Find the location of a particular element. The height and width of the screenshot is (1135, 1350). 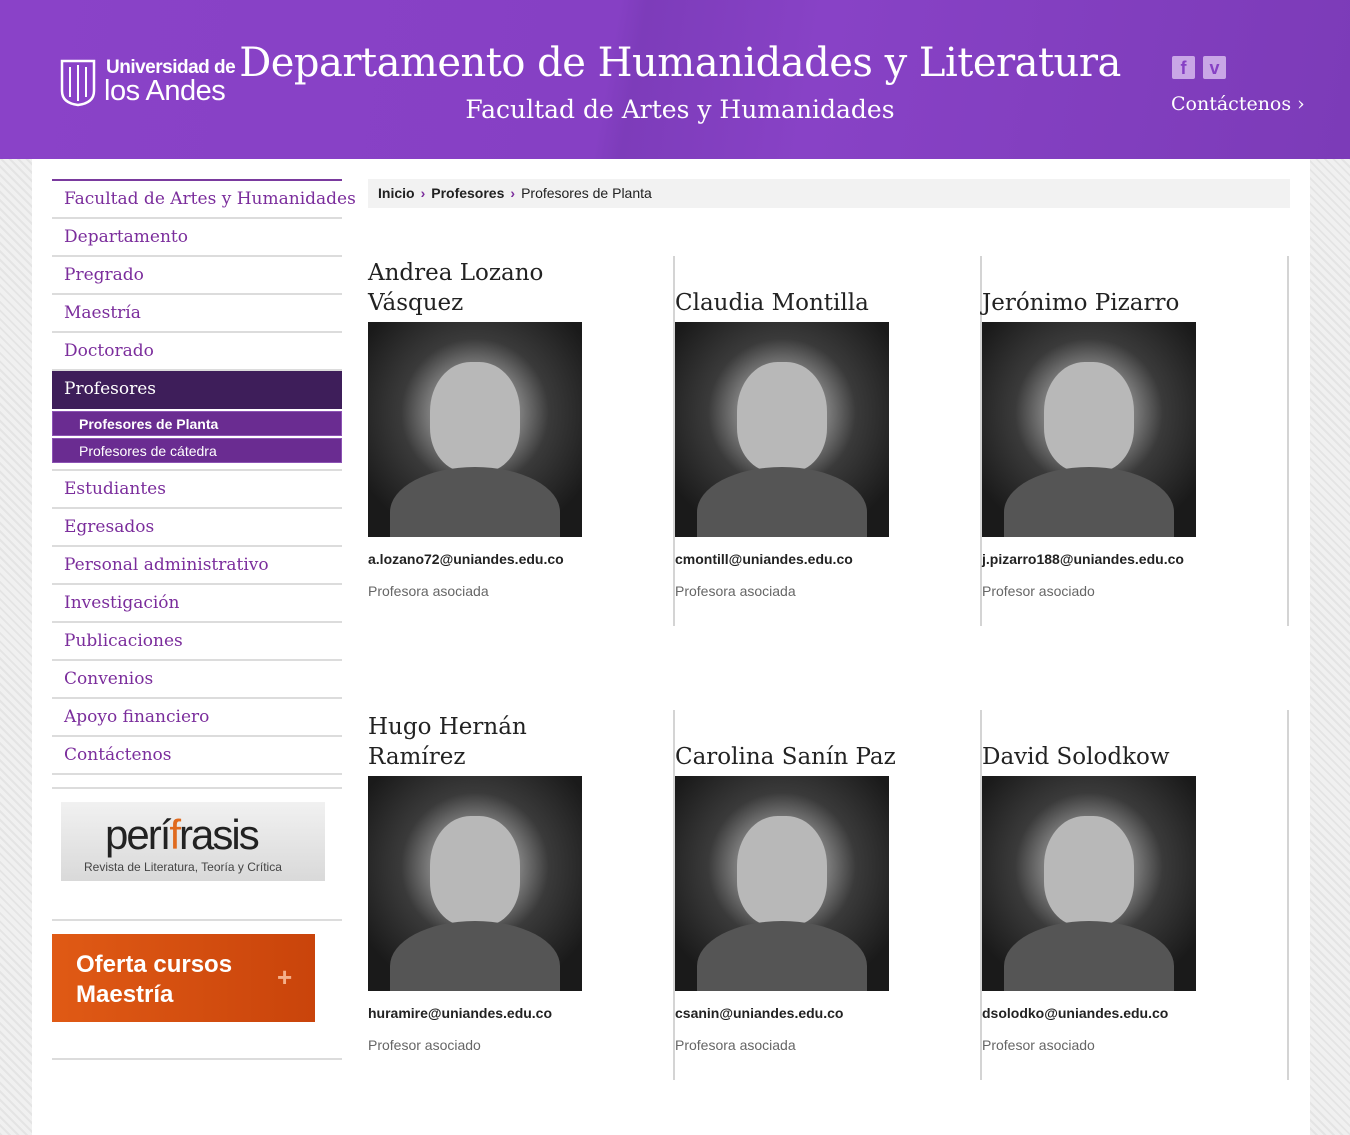

sidebar-item-facultad: Facultad de Artes y Humanidades is located at coordinates (204, 200).